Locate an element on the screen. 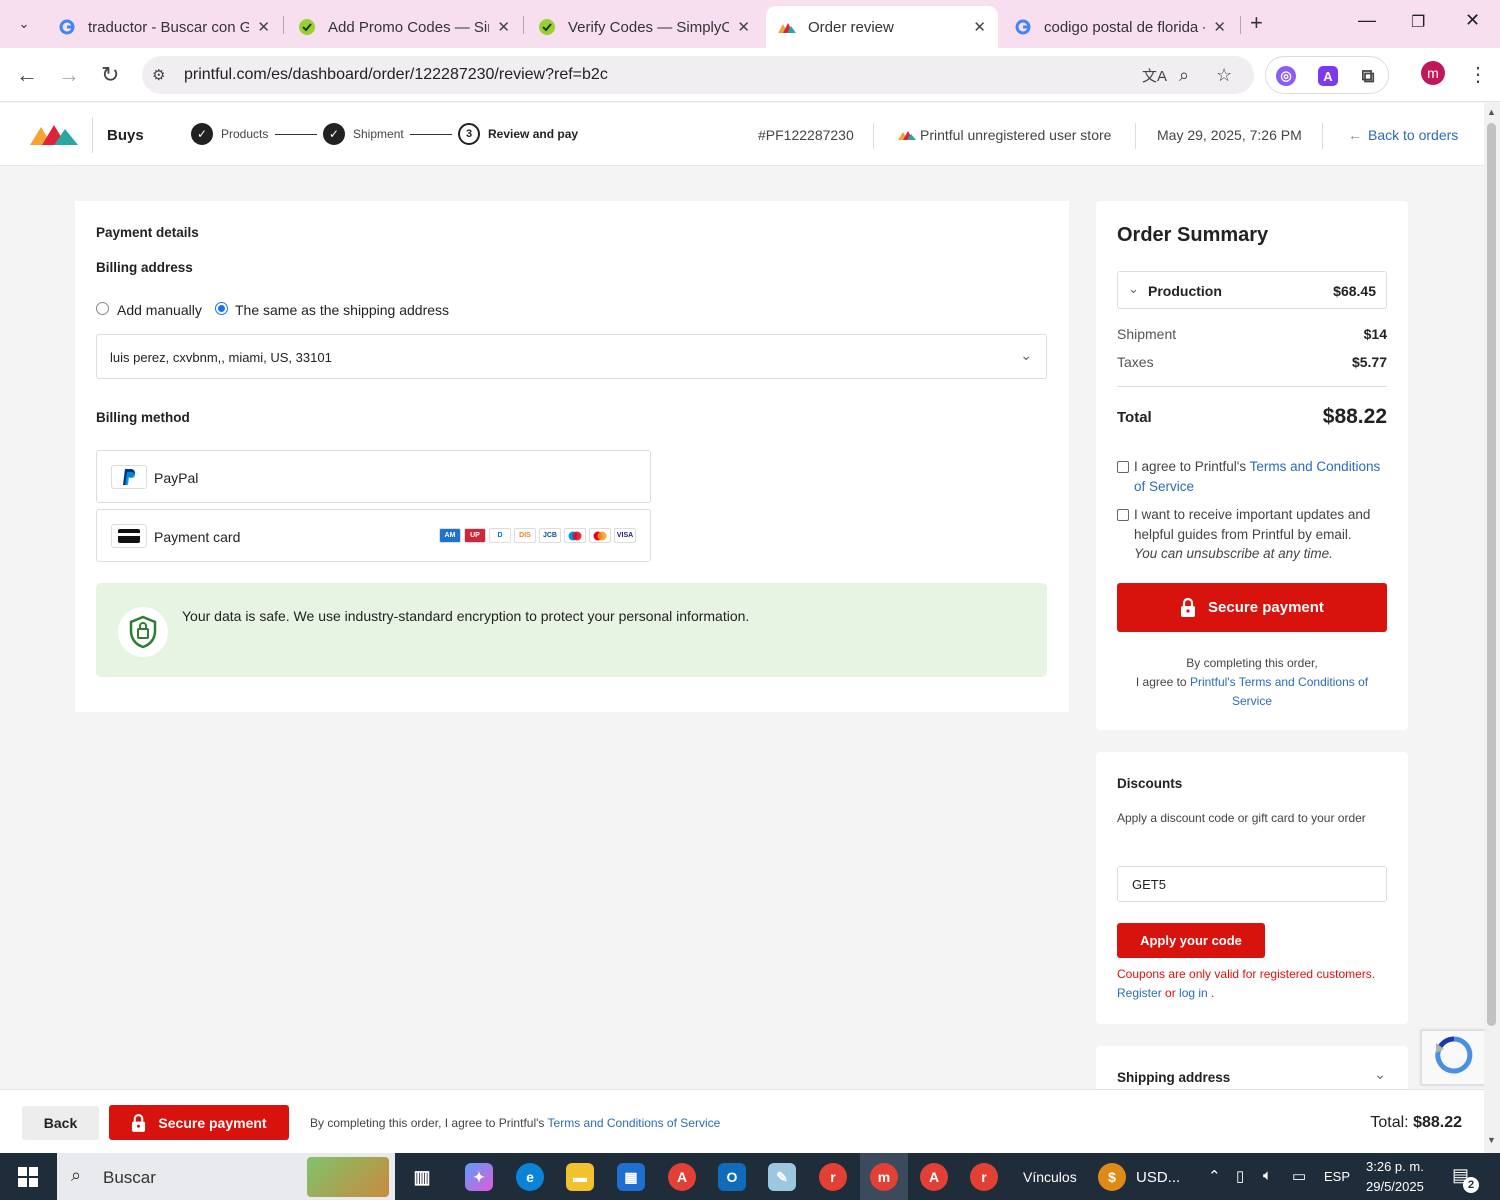 This screenshot has width=1500, height=1200. email-updates-checkbox is located at coordinates (1123, 515).